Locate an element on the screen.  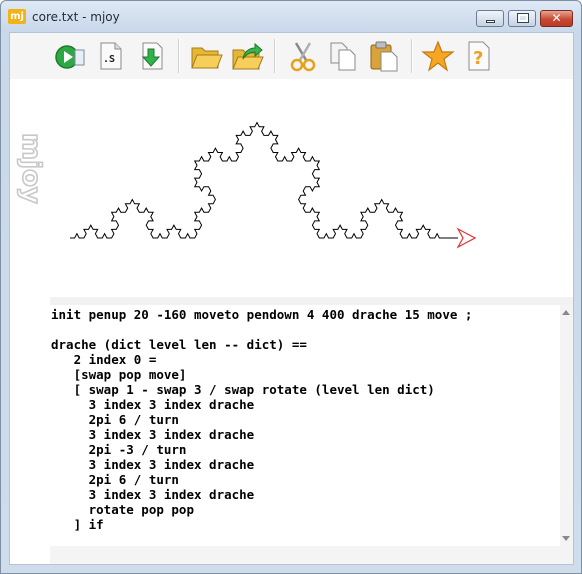
close-icon: ✕ is located at coordinates (556, 18).